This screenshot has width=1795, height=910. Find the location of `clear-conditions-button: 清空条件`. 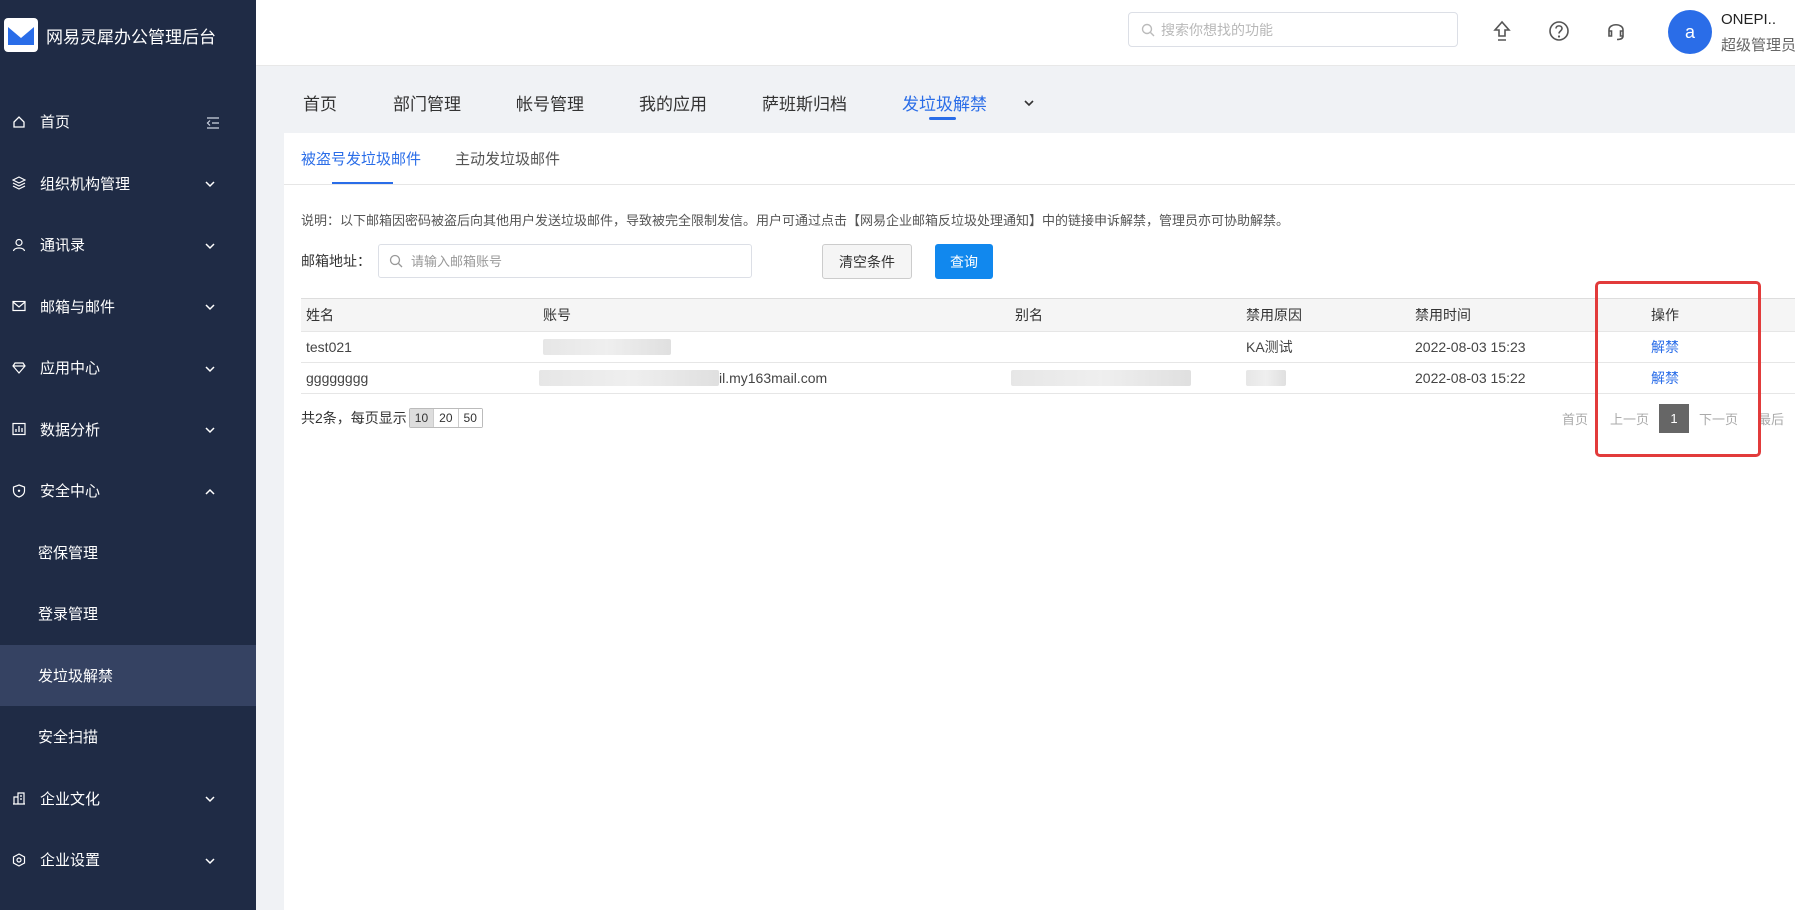

clear-conditions-button: 清空条件 is located at coordinates (867, 261).